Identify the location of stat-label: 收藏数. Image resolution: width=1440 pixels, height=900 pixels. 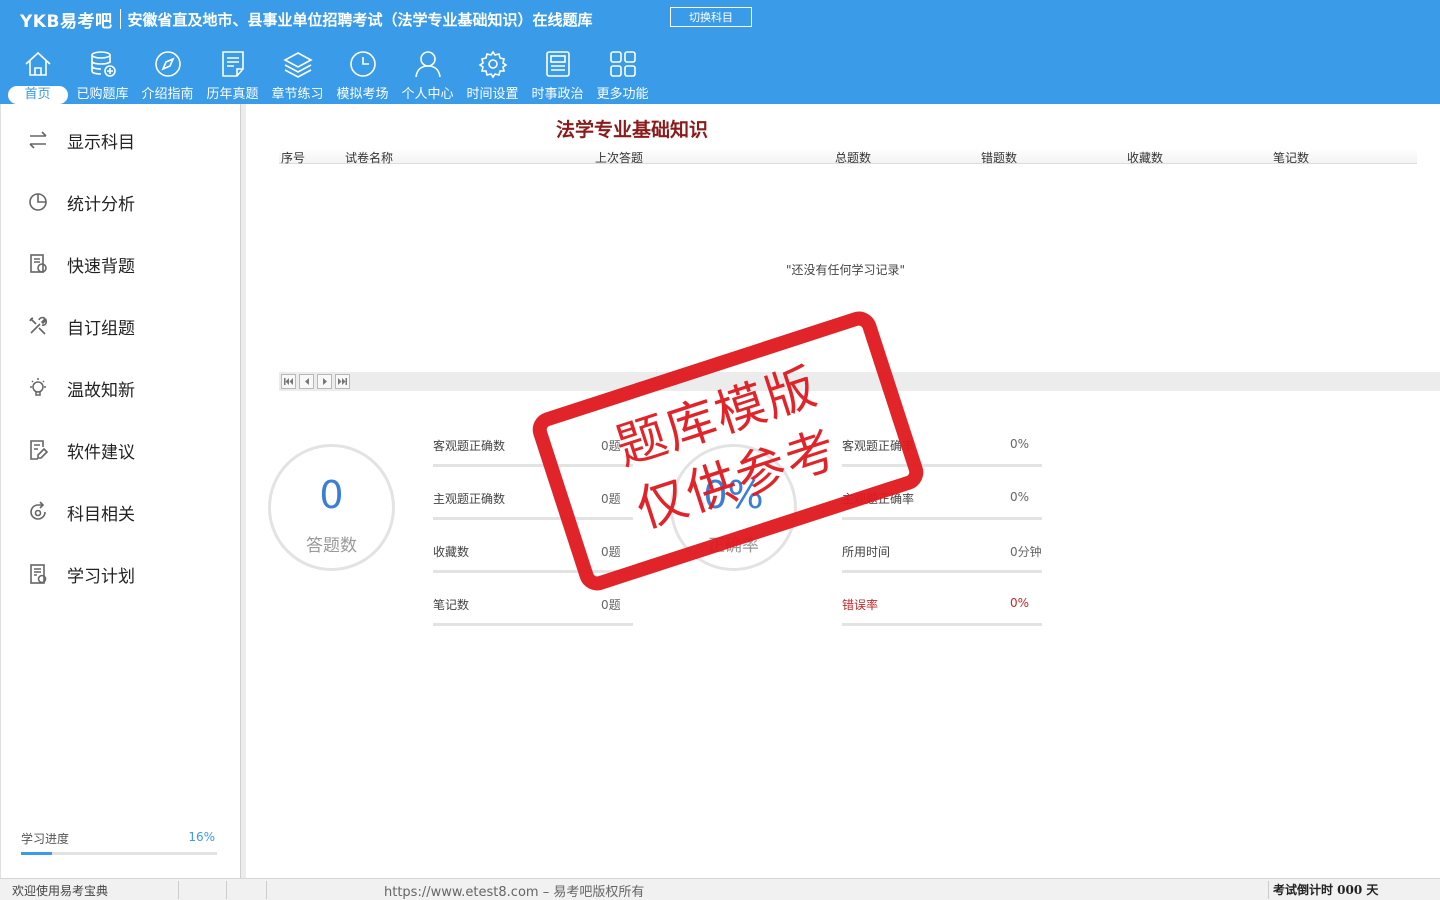
(451, 552).